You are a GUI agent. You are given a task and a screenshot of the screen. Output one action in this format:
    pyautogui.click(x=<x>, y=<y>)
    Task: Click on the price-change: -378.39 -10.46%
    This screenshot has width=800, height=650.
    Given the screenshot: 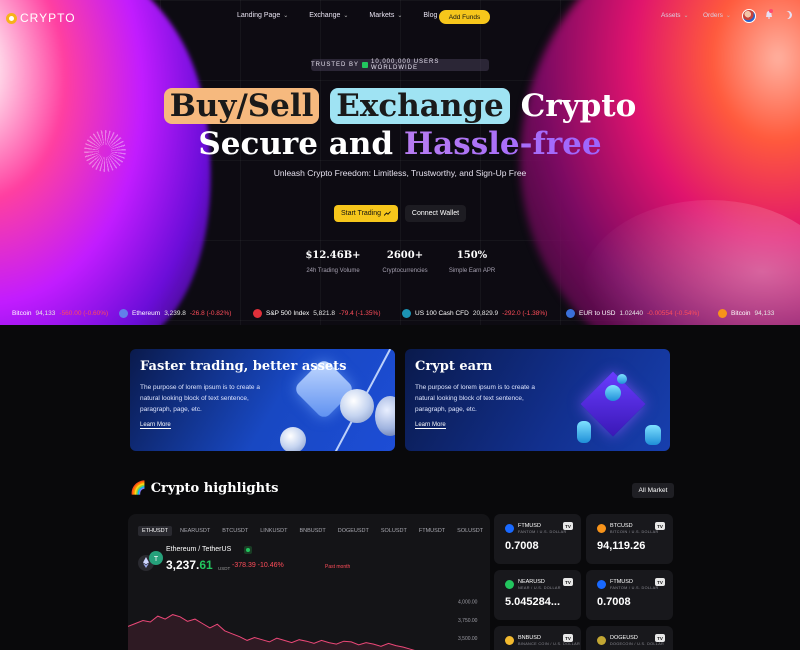 What is the action you would take?
    pyautogui.click(x=258, y=565)
    